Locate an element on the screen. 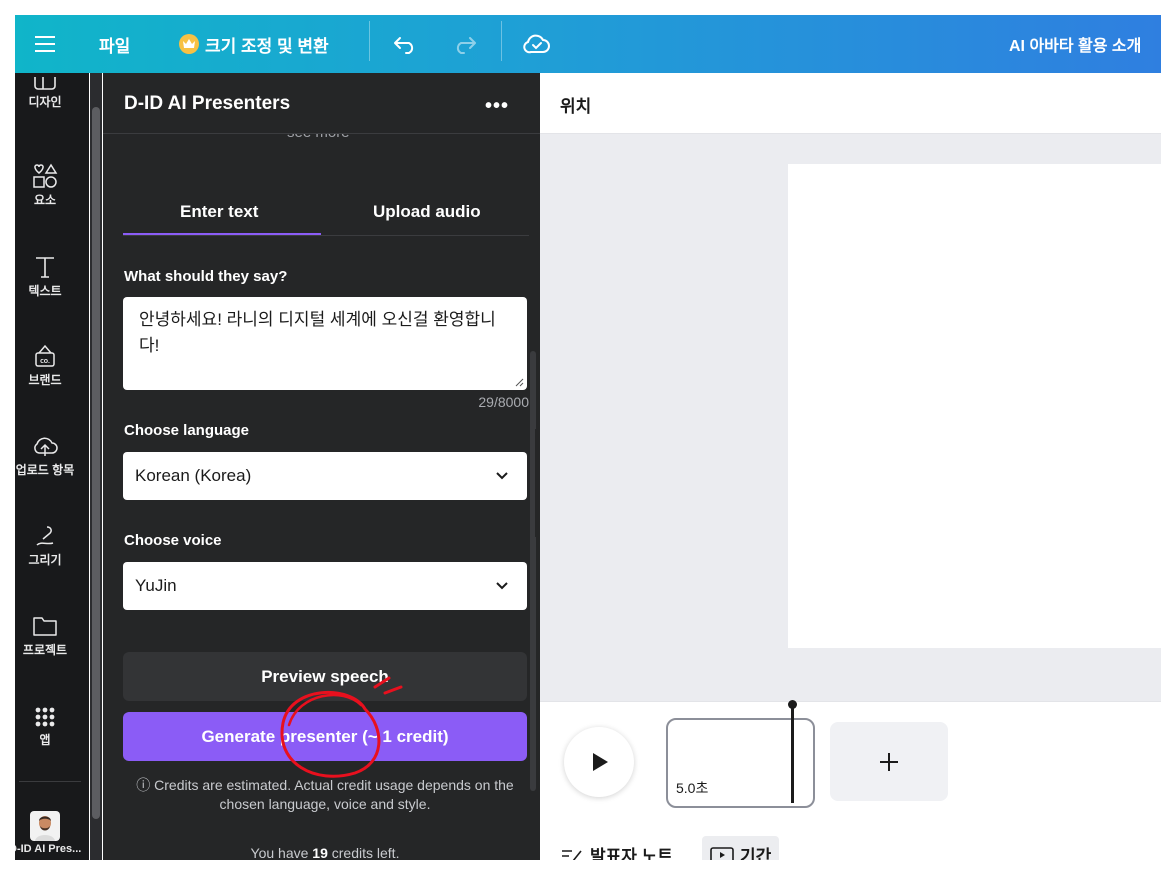 This screenshot has height=875, width=1176. rail-label: 프로젝트 is located at coordinates (45, 650).